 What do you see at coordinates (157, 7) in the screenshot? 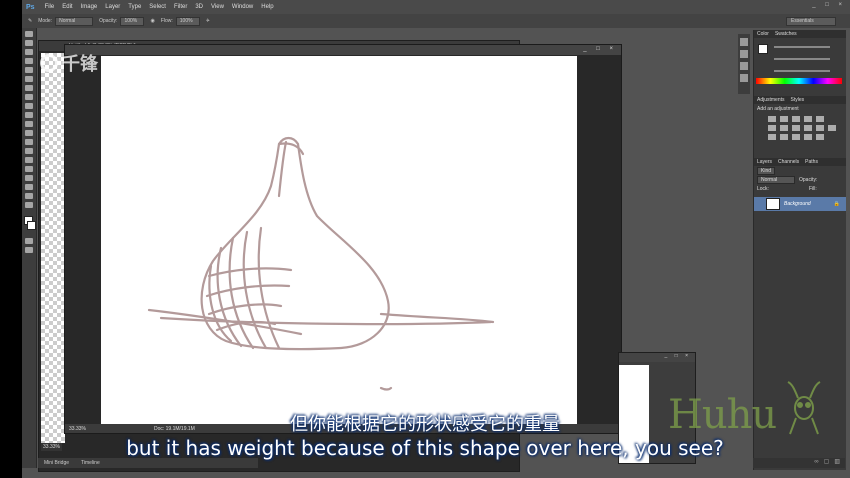
I see `menu-select: Select` at bounding box center [157, 7].